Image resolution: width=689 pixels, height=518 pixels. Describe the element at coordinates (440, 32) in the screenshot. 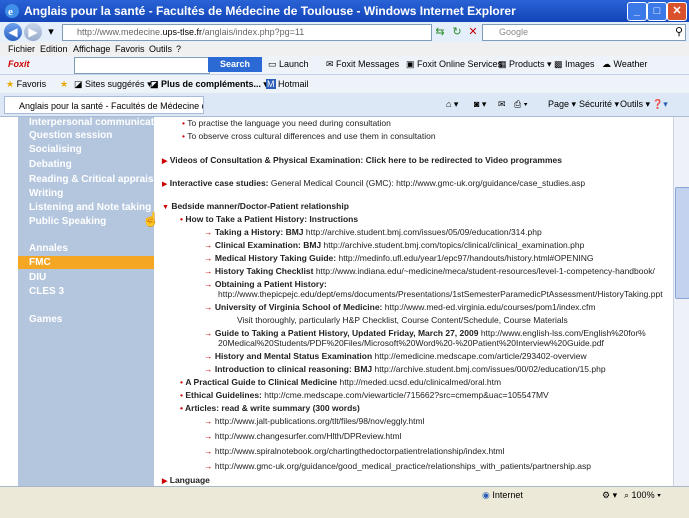

I see `compatibility-icon: ⇆` at that location.